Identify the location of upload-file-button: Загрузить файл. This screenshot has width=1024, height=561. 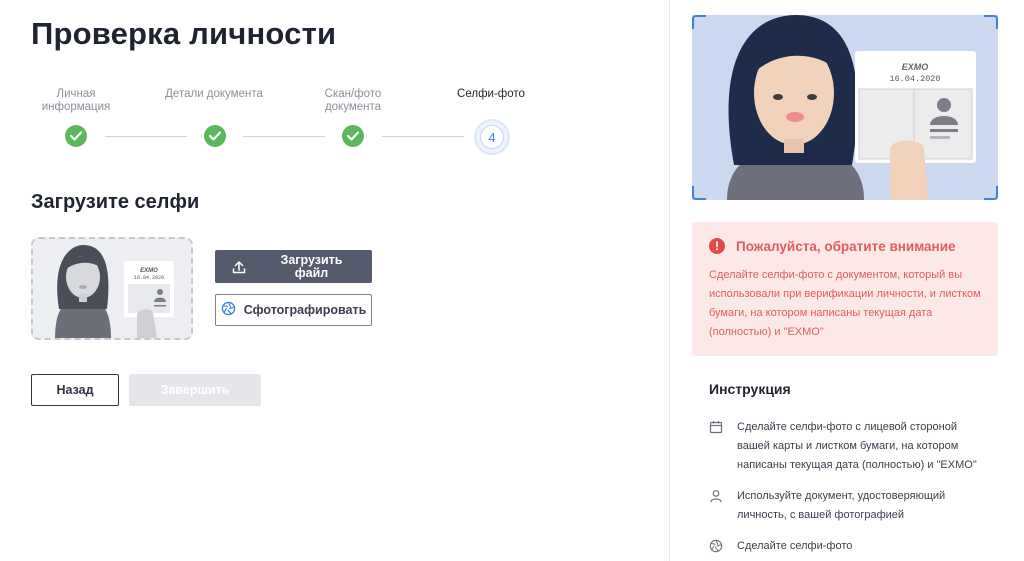
(293, 266).